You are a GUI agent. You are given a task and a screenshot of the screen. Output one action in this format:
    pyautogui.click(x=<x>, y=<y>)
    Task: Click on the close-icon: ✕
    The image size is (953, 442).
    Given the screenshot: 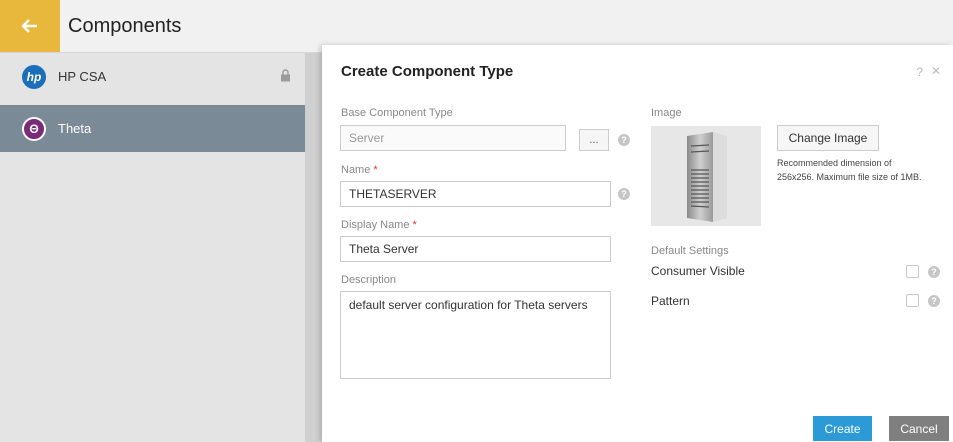 What is the action you would take?
    pyautogui.click(x=936, y=71)
    